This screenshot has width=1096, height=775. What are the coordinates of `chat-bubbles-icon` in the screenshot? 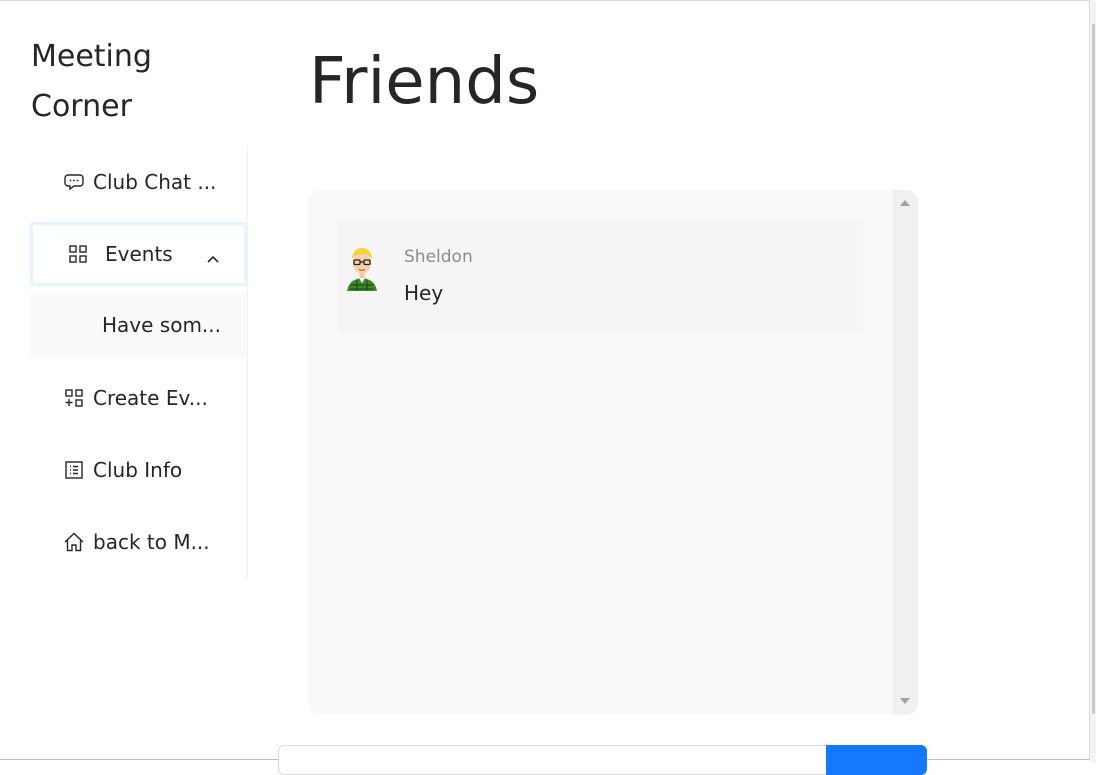 It's located at (74, 182).